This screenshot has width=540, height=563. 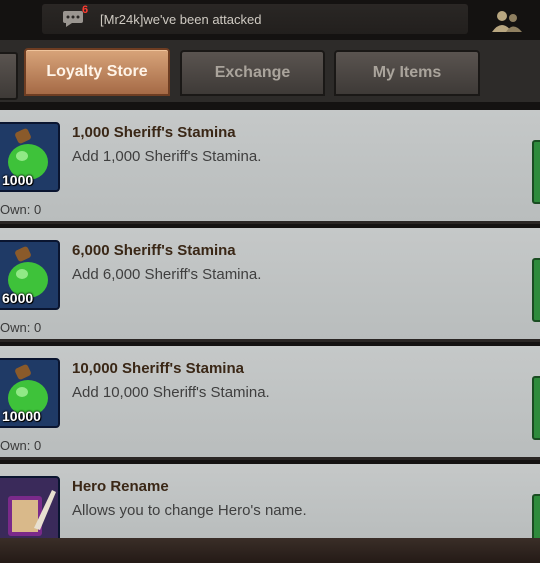 What do you see at coordinates (507, 21) in the screenshot?
I see `friends-icon` at bounding box center [507, 21].